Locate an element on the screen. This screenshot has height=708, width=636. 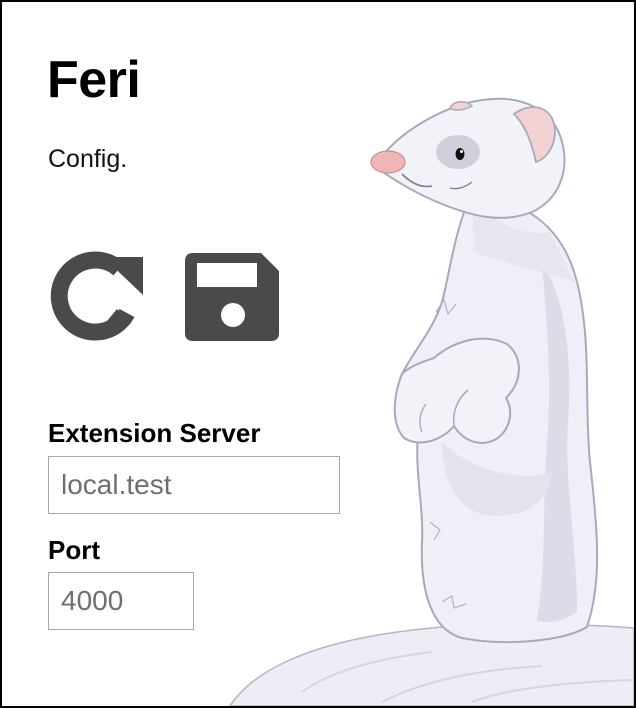
reload-icon is located at coordinates (96, 296).